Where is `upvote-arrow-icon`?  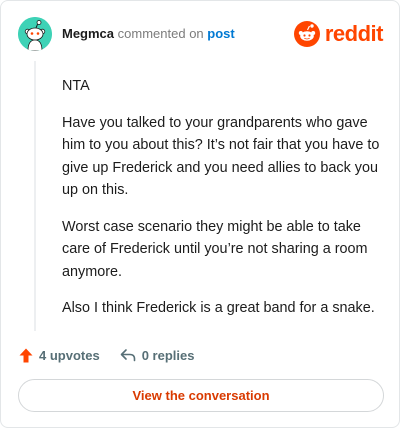 upvote-arrow-icon is located at coordinates (26, 355).